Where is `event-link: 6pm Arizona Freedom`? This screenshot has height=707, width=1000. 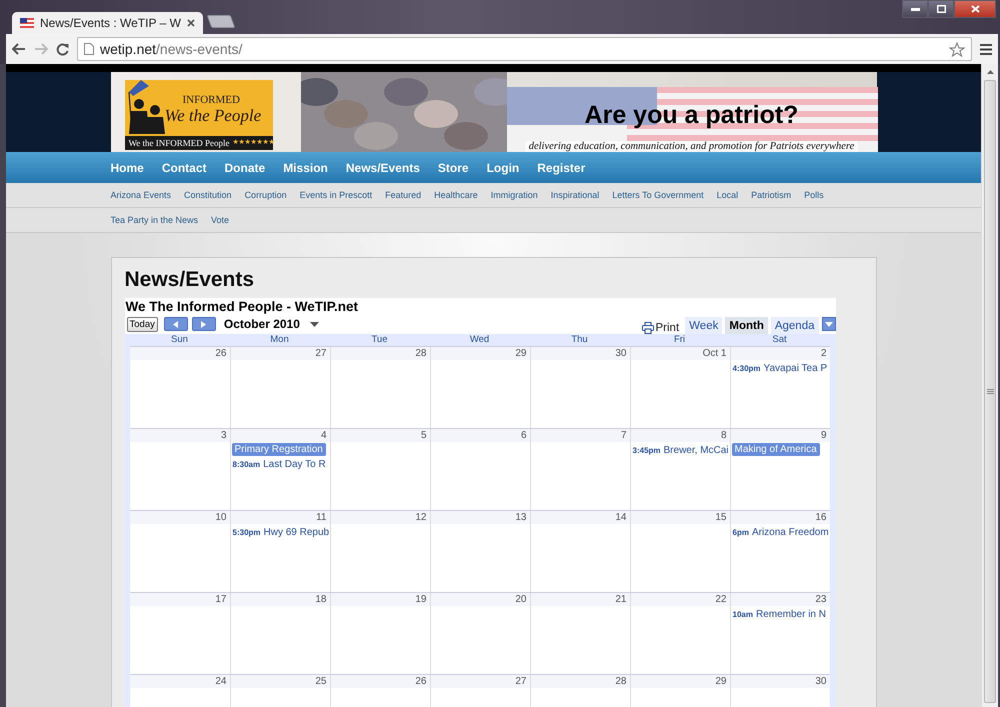
event-link: 6pm Arizona Freedom is located at coordinates (781, 532).